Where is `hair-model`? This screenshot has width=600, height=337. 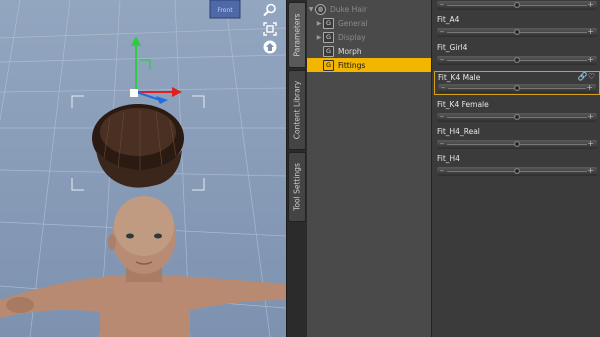 hair-model is located at coordinates (138, 146).